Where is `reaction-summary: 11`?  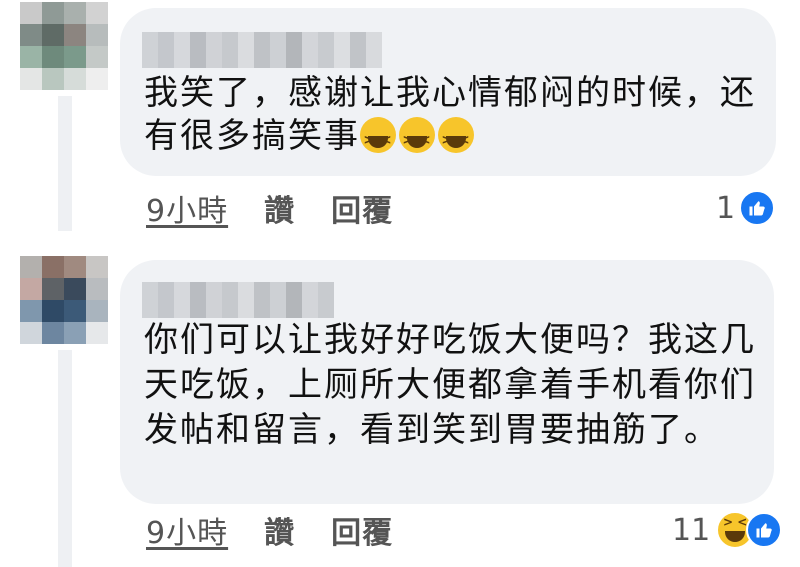 reaction-summary: 11 is located at coordinates (727, 530).